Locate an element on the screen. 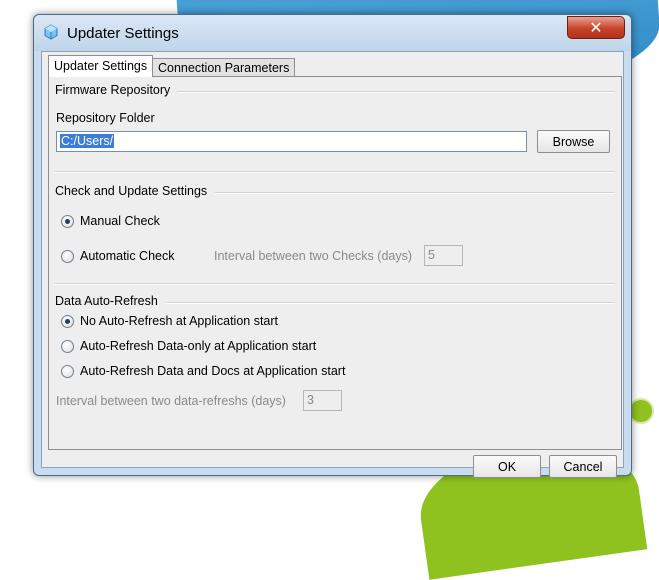  no-auto-refresh-label: No Auto-Refresh at Application start is located at coordinates (179, 321).